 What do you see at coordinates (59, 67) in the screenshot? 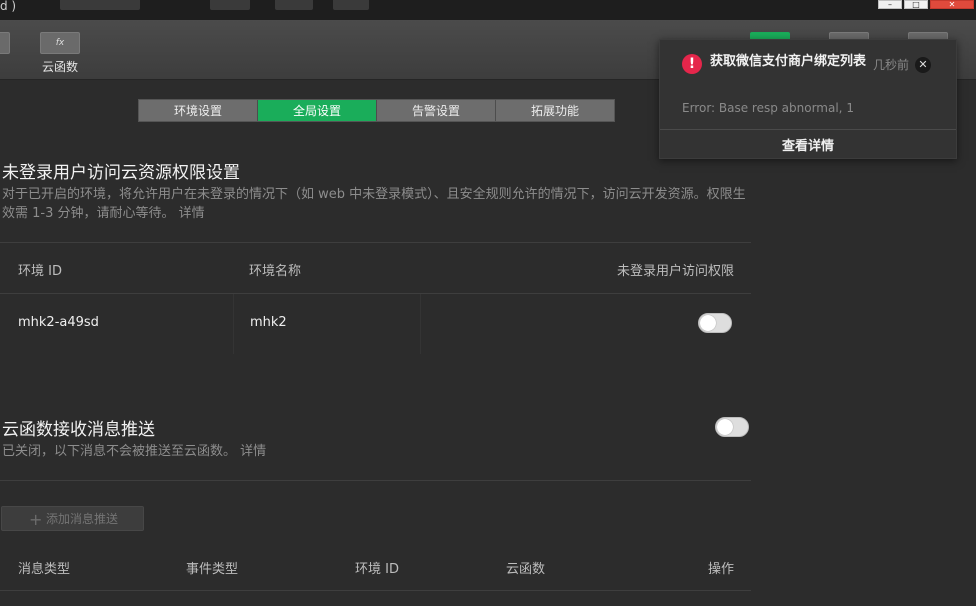
I see `cloud-function-label: 云函数` at bounding box center [59, 67].